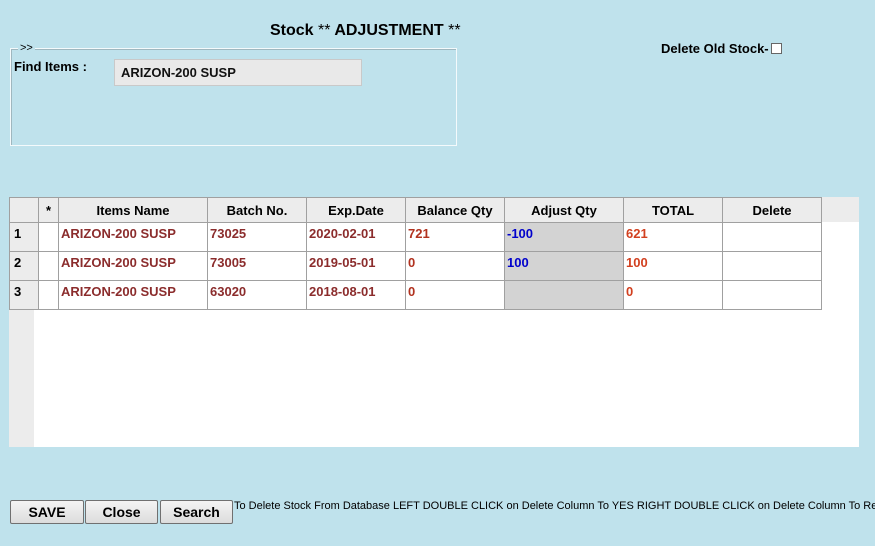  I want to click on column-header-total: TOTAL, so click(673, 210).